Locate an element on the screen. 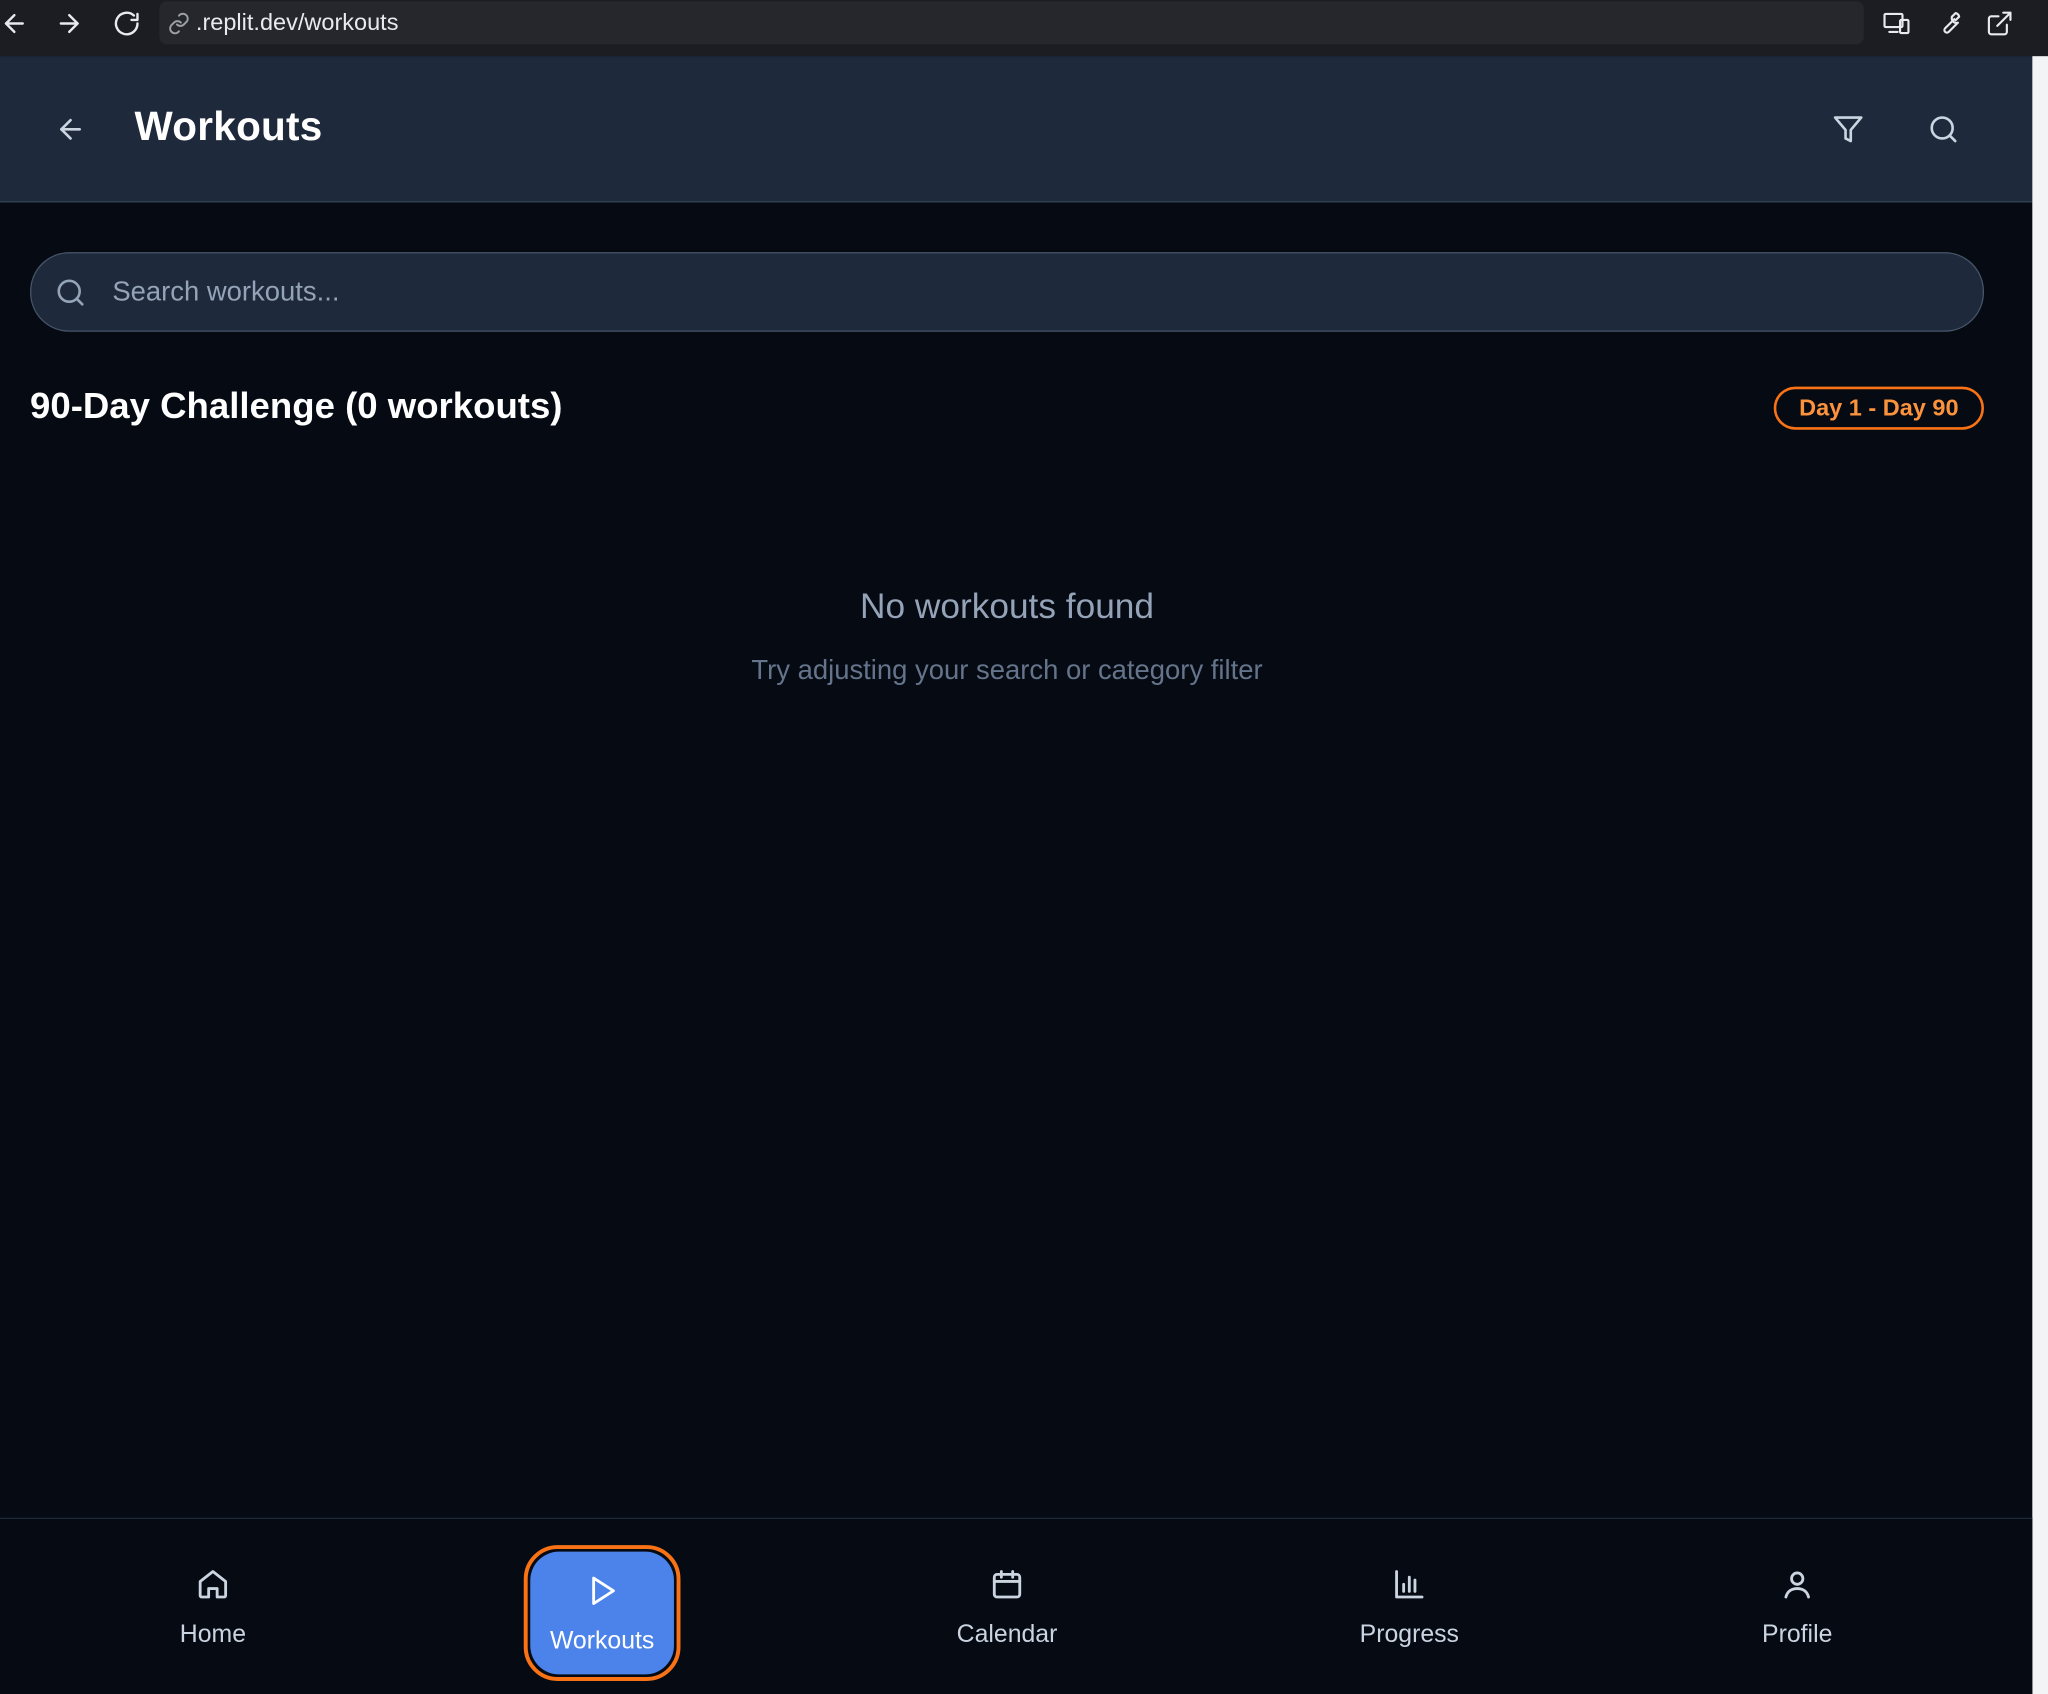 This screenshot has height=1694, width=2048. empty-state-title: No workouts found is located at coordinates (1007, 606).